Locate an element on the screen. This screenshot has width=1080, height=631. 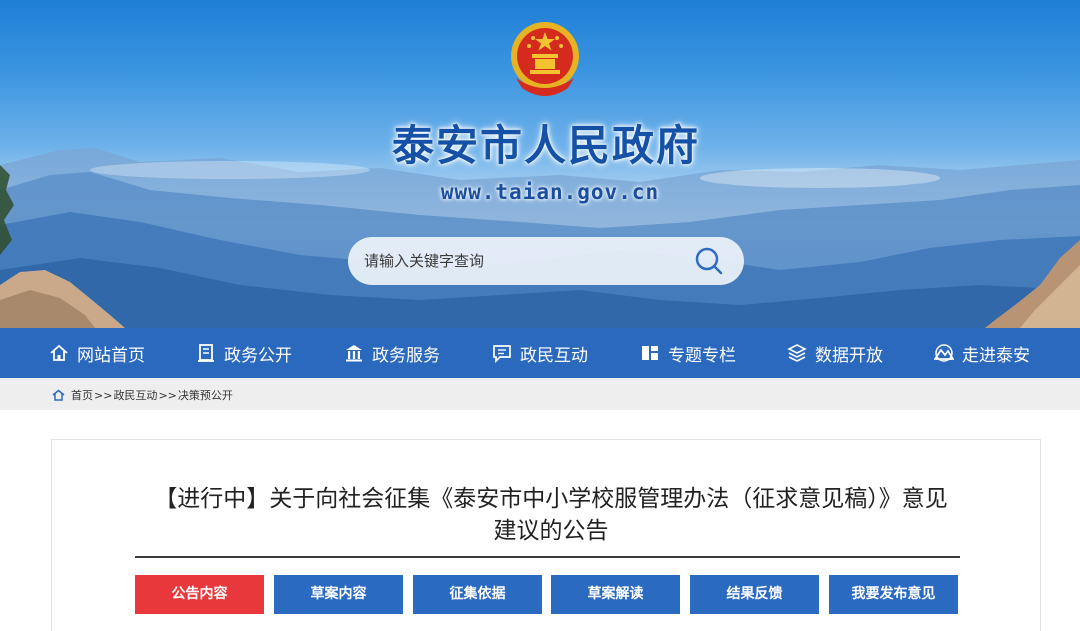
building-icon is located at coordinates (354, 353).